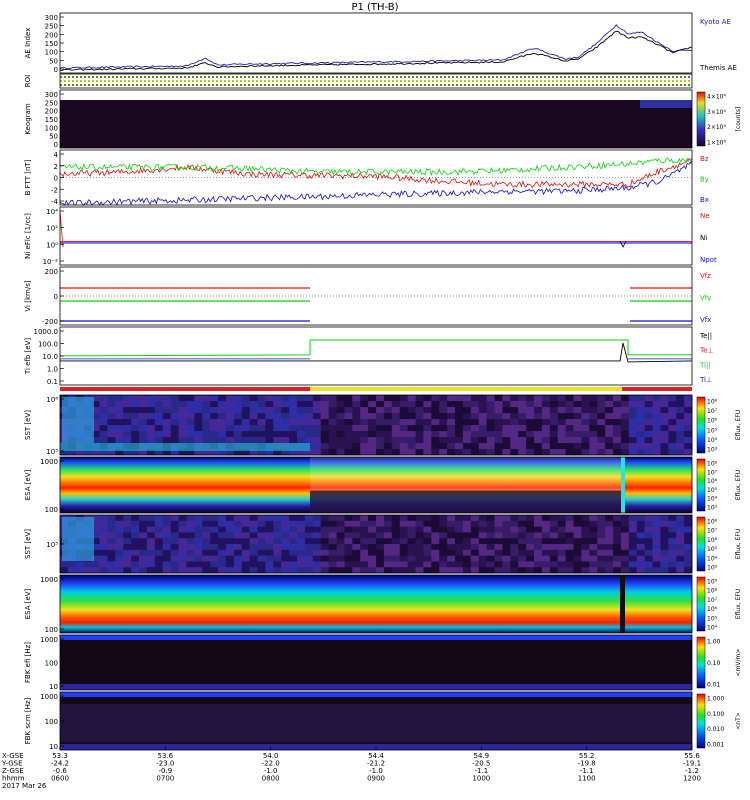 This screenshot has width=750, height=800. Describe the element at coordinates (28, 356) in the screenshot. I see `y-axis-label-temperature: Ti efb [eV]` at that location.